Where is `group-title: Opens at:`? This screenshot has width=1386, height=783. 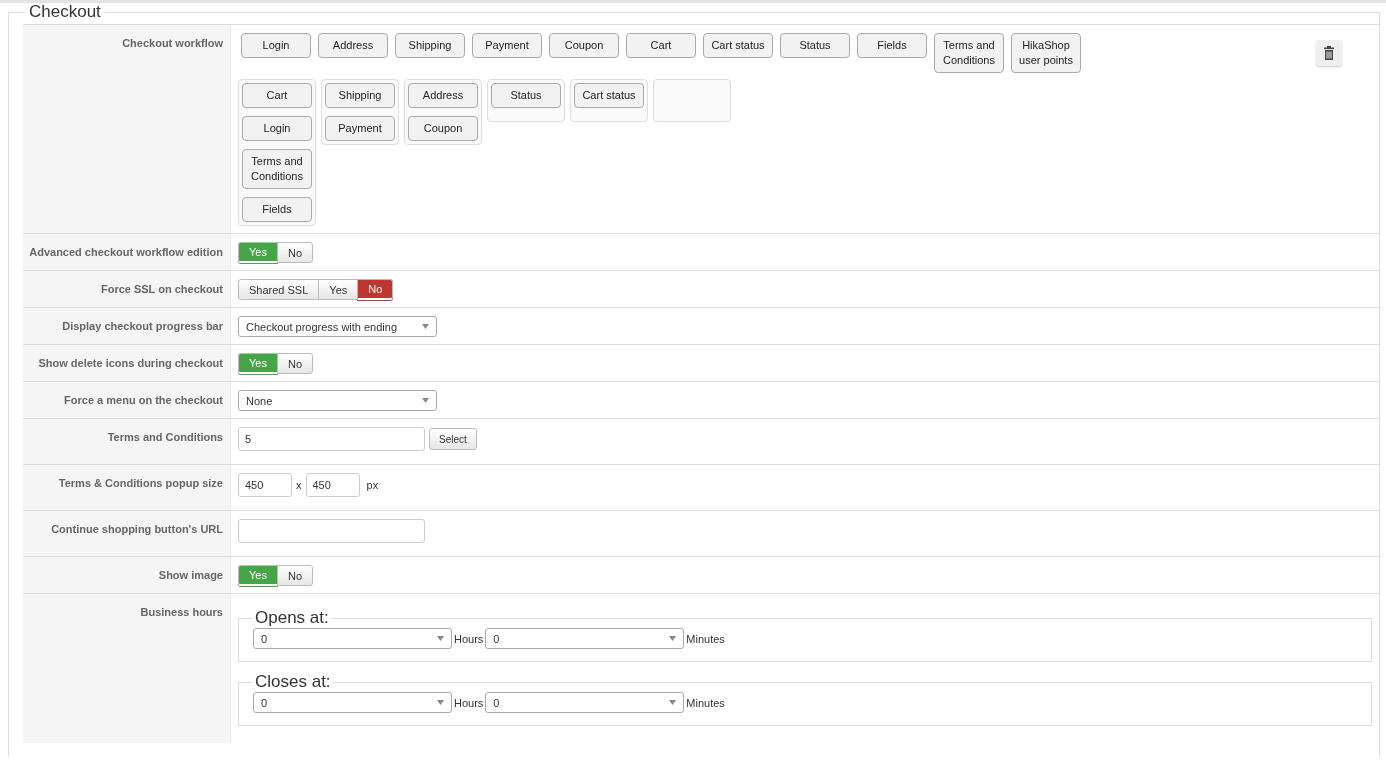
group-title: Opens at: is located at coordinates (292, 618).